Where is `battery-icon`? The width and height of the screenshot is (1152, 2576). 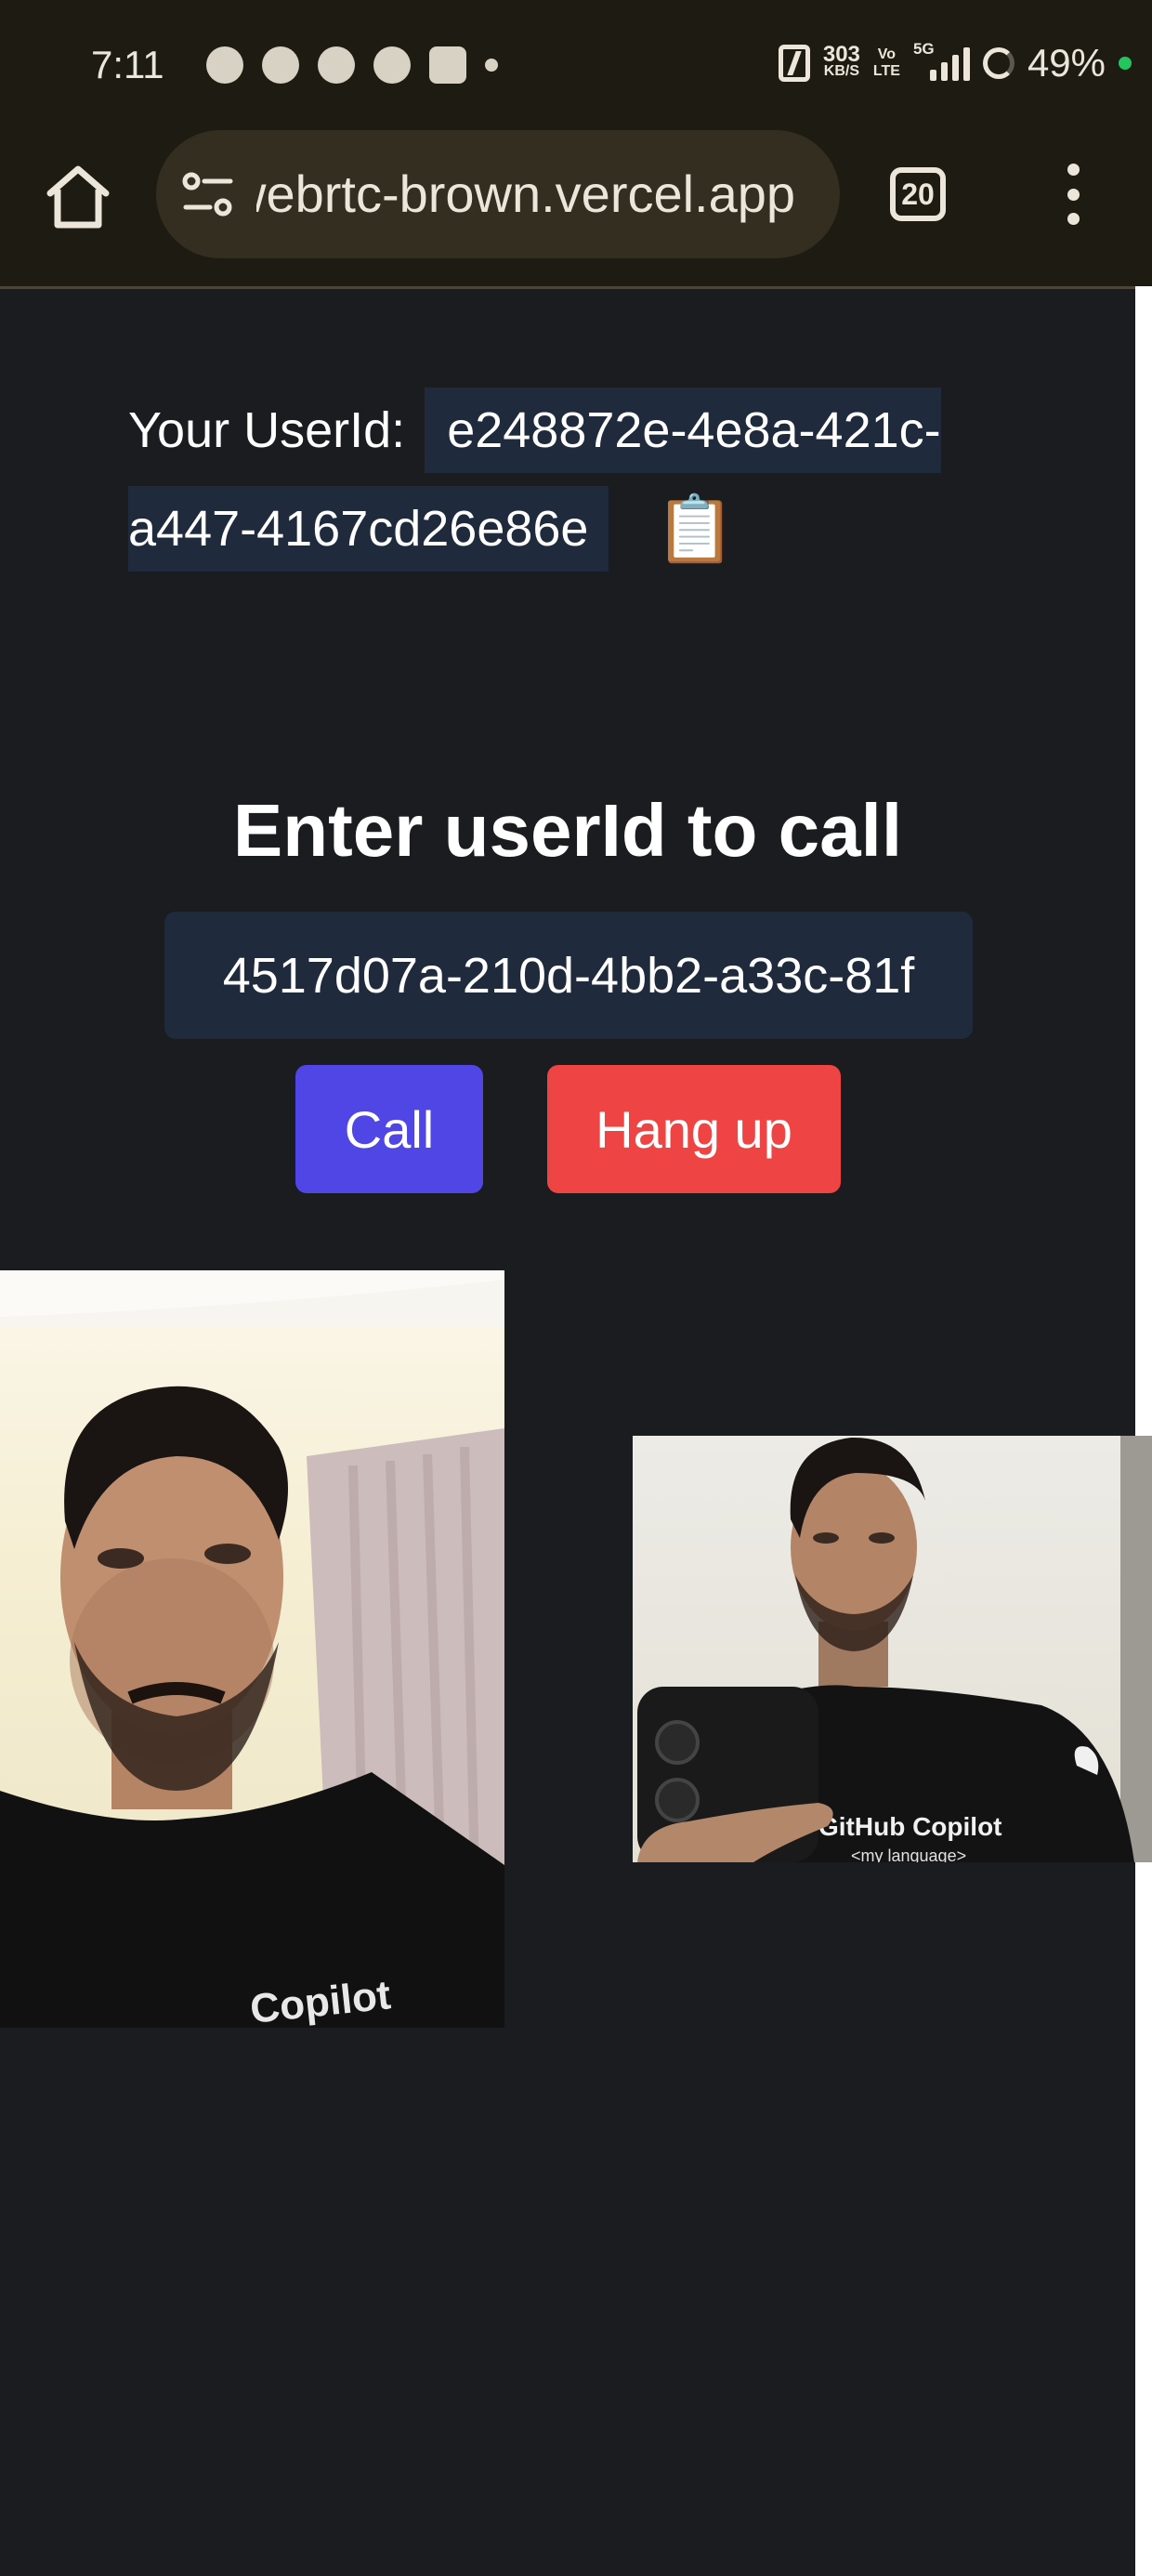 battery-icon is located at coordinates (998, 63).